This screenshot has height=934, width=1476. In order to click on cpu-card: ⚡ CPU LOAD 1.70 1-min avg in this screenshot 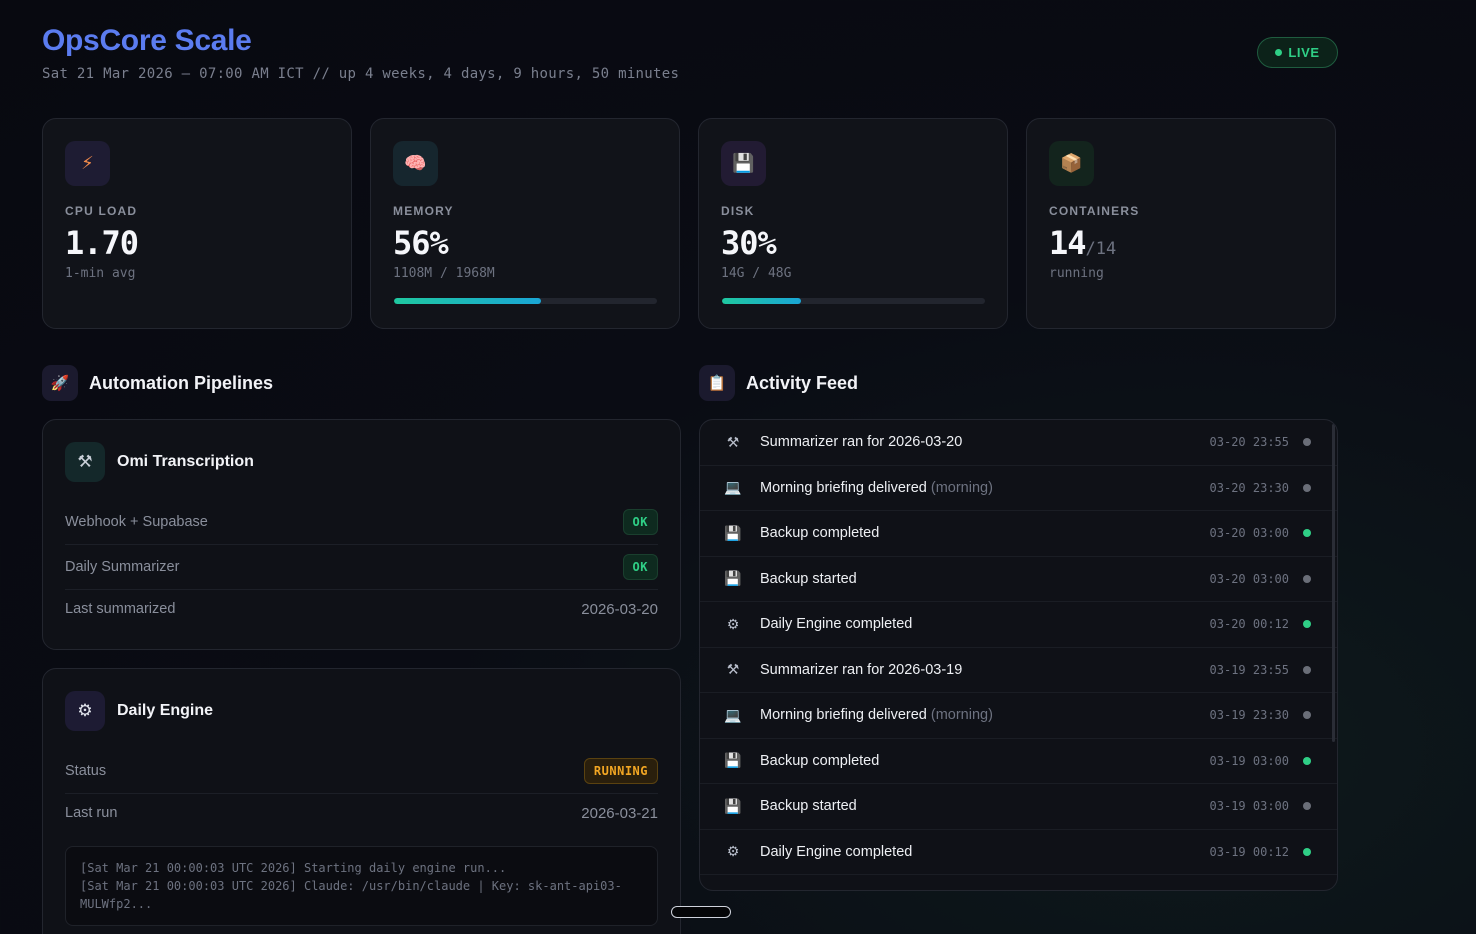, I will do `click(197, 223)`.